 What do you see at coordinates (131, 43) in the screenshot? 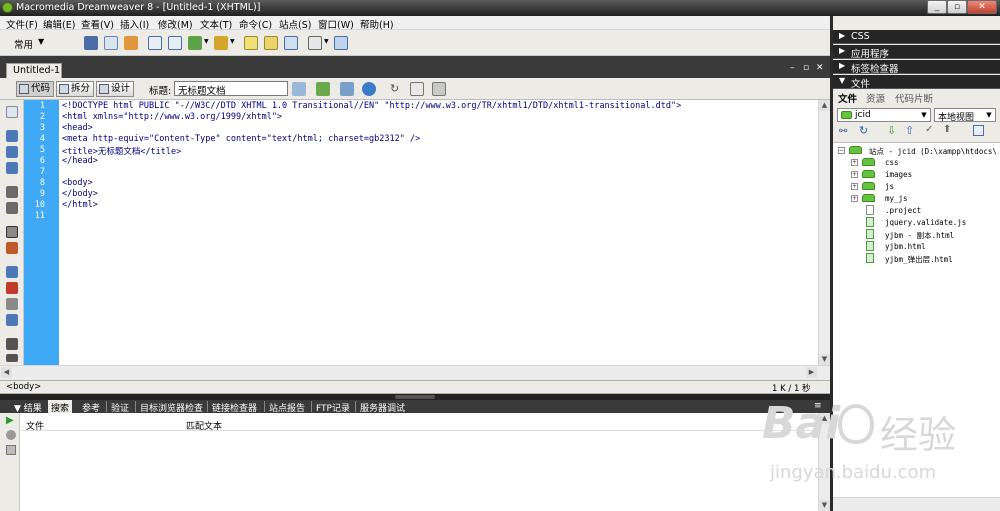
I see `named-anchor-icon` at bounding box center [131, 43].